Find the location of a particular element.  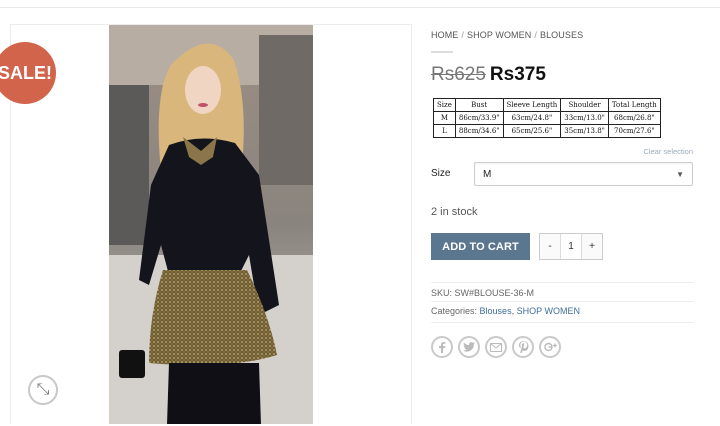

size-chart-cell: 86cm/33.9" is located at coordinates (479, 118).